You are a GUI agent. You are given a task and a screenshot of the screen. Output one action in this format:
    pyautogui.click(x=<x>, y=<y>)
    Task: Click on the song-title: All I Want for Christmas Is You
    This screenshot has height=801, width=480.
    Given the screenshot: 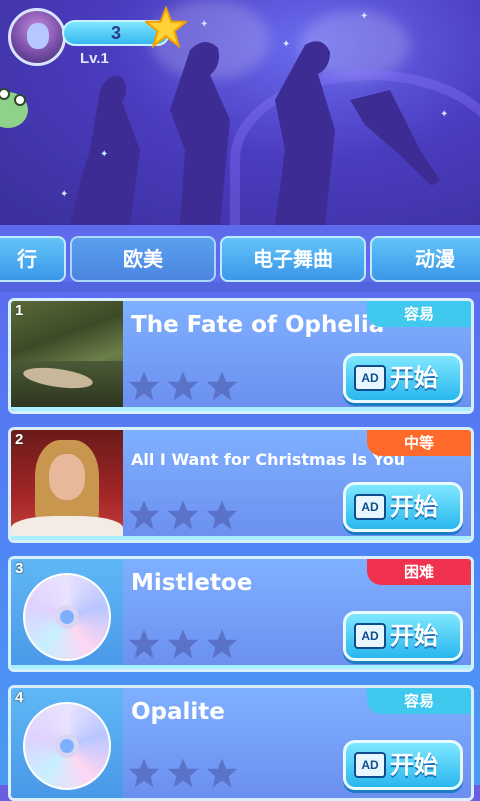 What is the action you would take?
    pyautogui.click(x=268, y=459)
    